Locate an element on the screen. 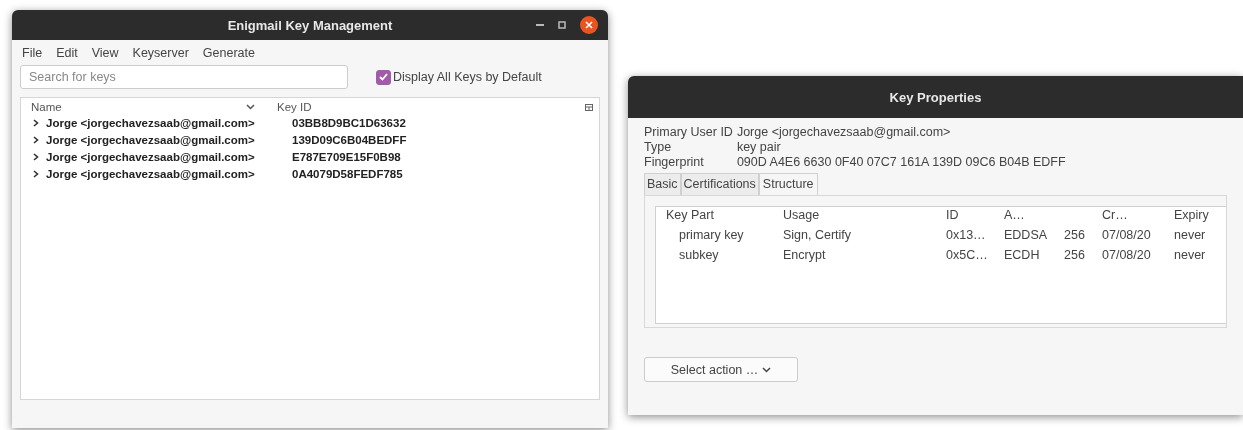 This screenshot has height=430, width=1243. window-title: Key Properties is located at coordinates (935, 97).